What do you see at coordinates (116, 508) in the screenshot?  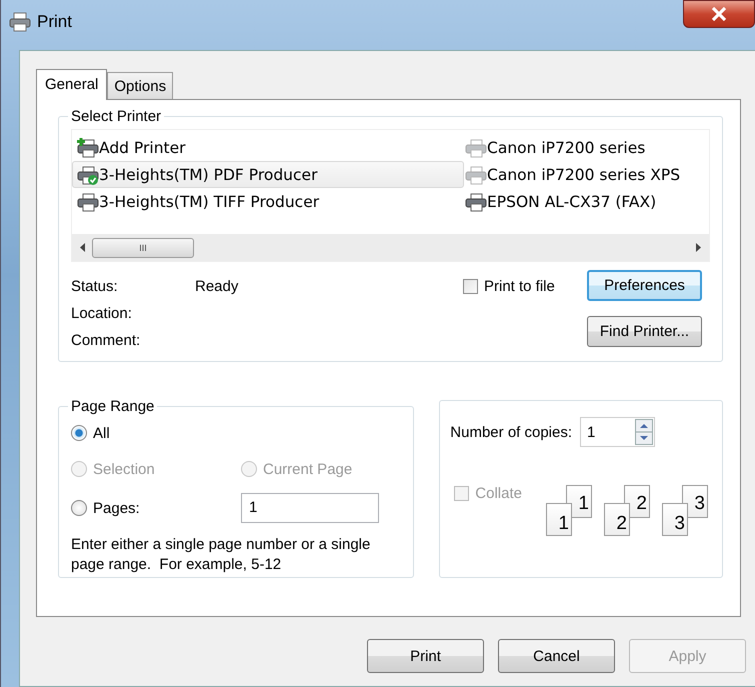 I see `radio-label: Pages:` at bounding box center [116, 508].